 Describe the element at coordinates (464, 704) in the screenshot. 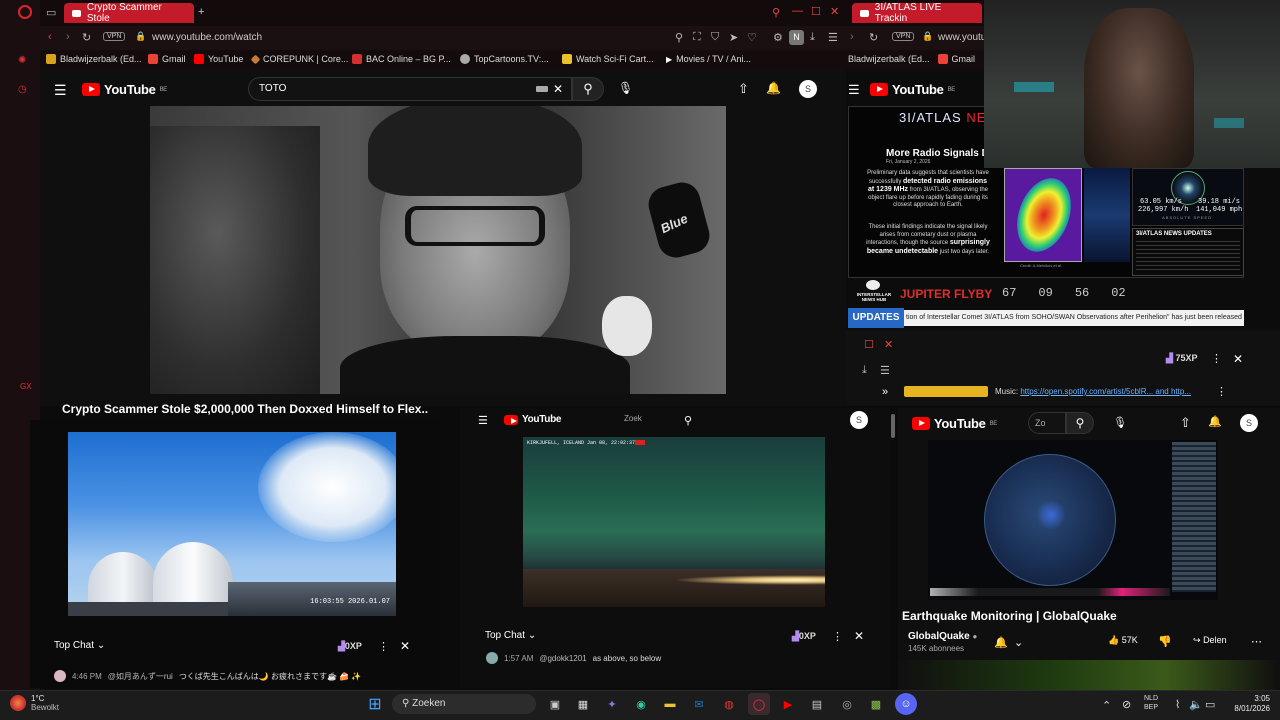

I see `taskbar-search: ⚲ Zoeken` at that location.